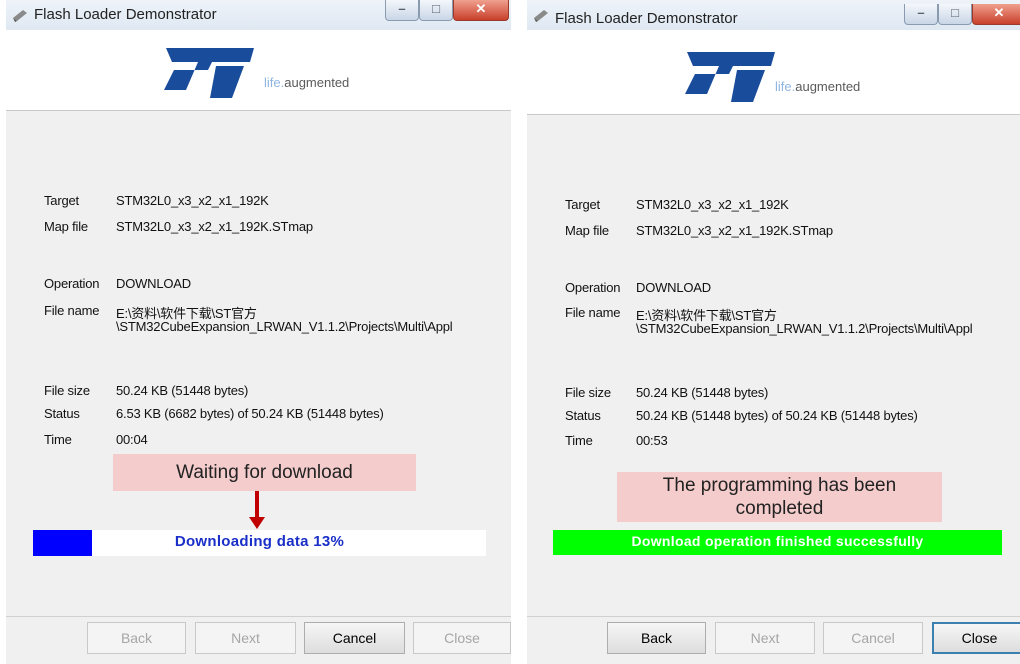 This screenshot has height=664, width=1020. What do you see at coordinates (779, 497) in the screenshot?
I see `annotation-complete: The programming has been completed` at bounding box center [779, 497].